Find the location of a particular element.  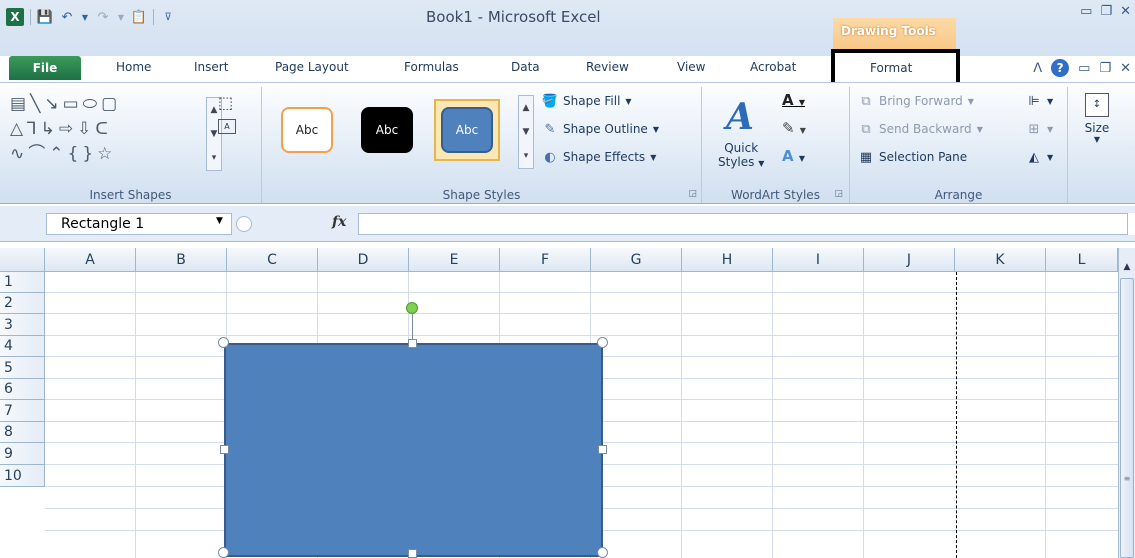

resize-handle-bottom is located at coordinates (412, 553).